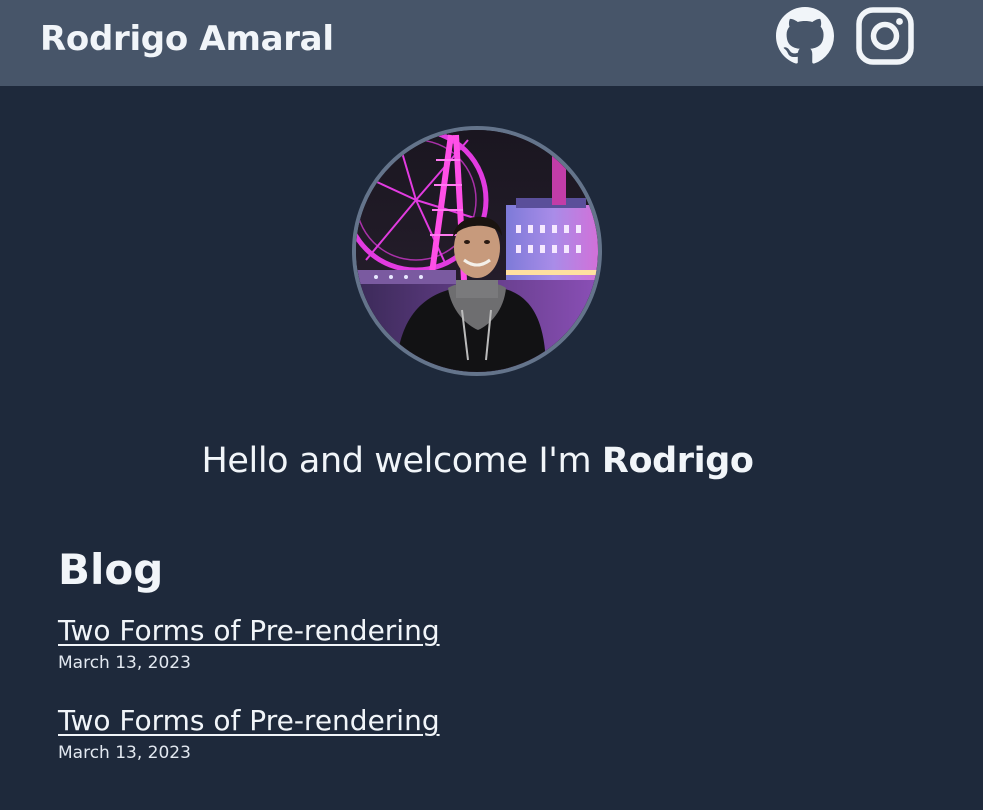 The width and height of the screenshot is (983, 810). I want to click on site-title-link: Rodrigo Amaral, so click(187, 39).